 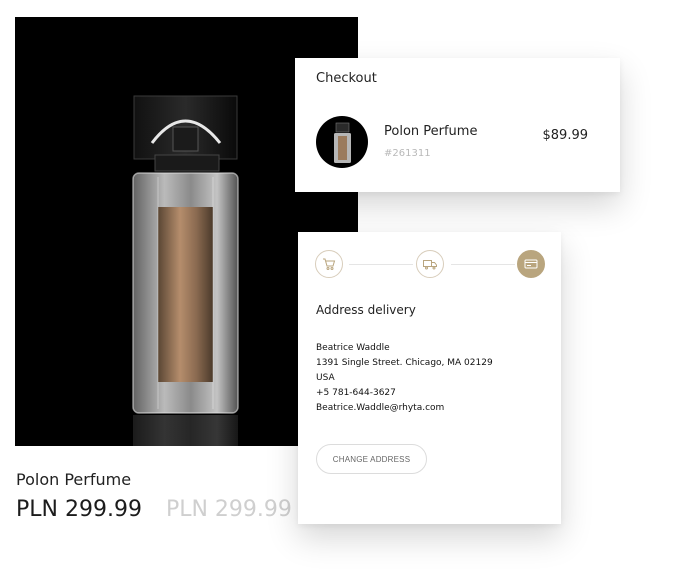 What do you see at coordinates (366, 310) in the screenshot?
I see `address-section-title: Address delivery` at bounding box center [366, 310].